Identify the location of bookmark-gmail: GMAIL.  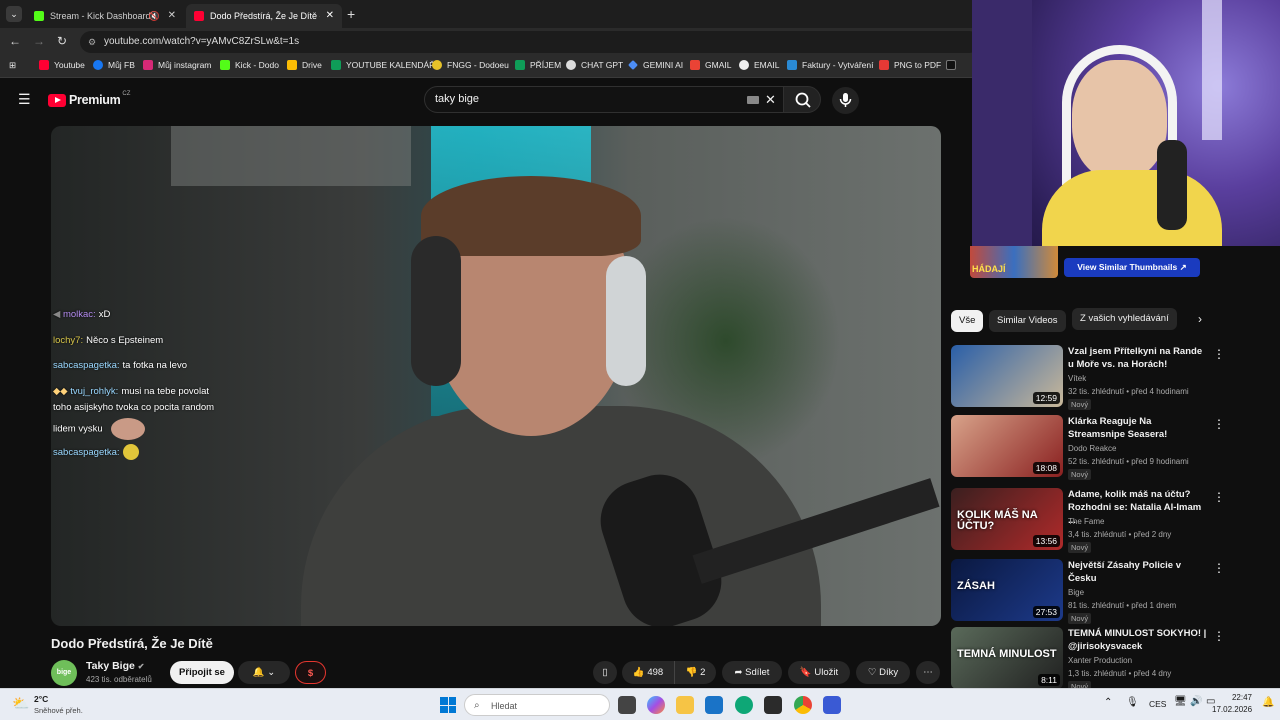
(710, 65).